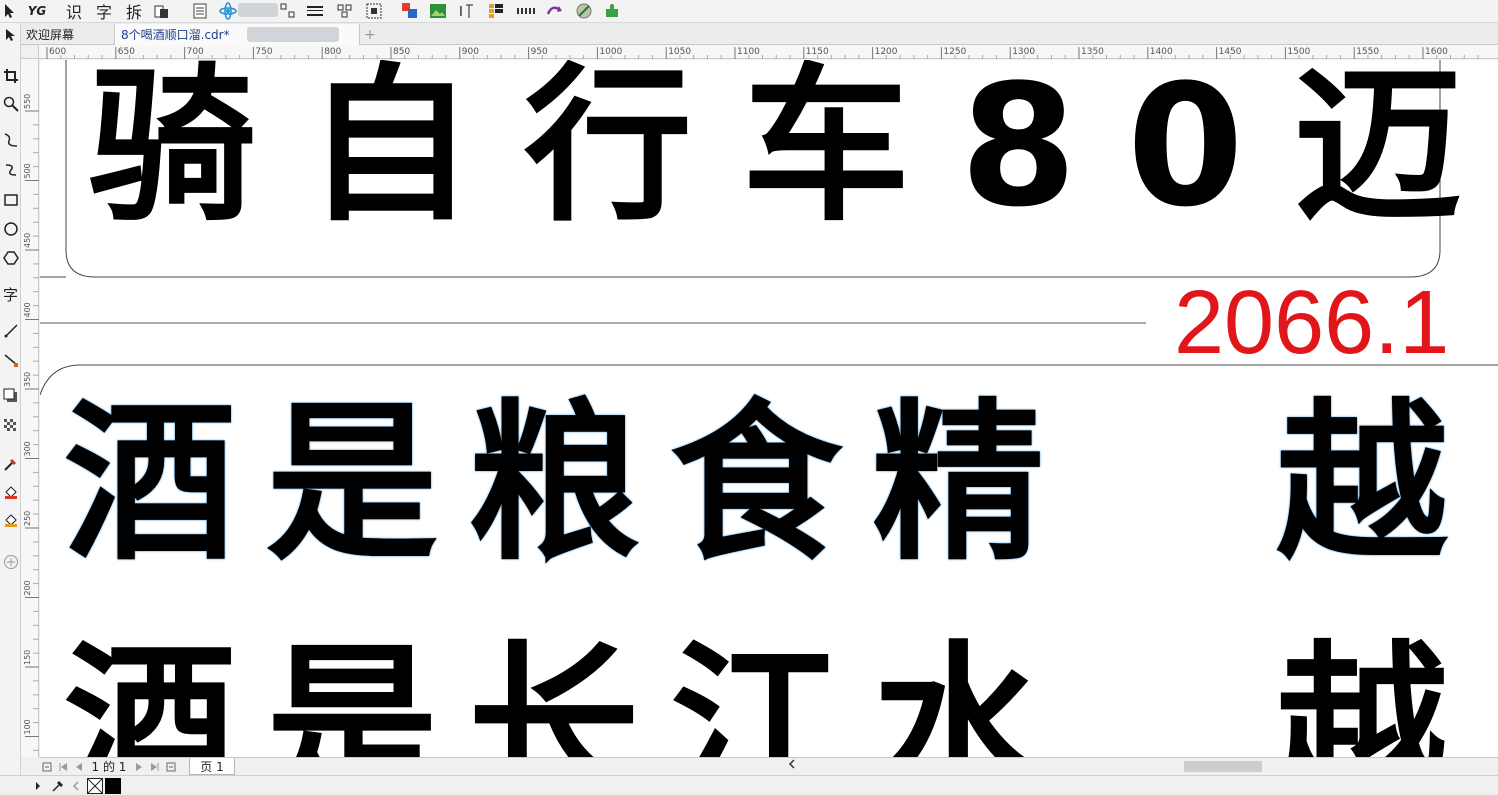 The image size is (1498, 795). Describe the element at coordinates (370, 34) in the screenshot. I see `add-tab-button: +` at that location.